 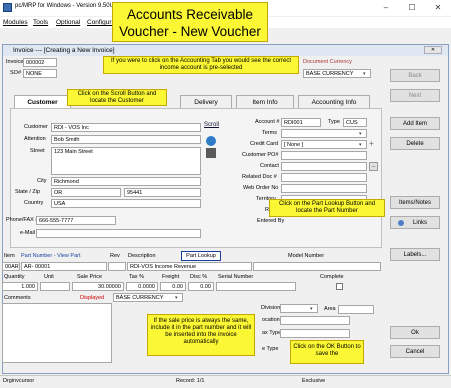 What do you see at coordinates (40, 62) in the screenshot?
I see `invoice-number-field: 000002` at bounding box center [40, 62].